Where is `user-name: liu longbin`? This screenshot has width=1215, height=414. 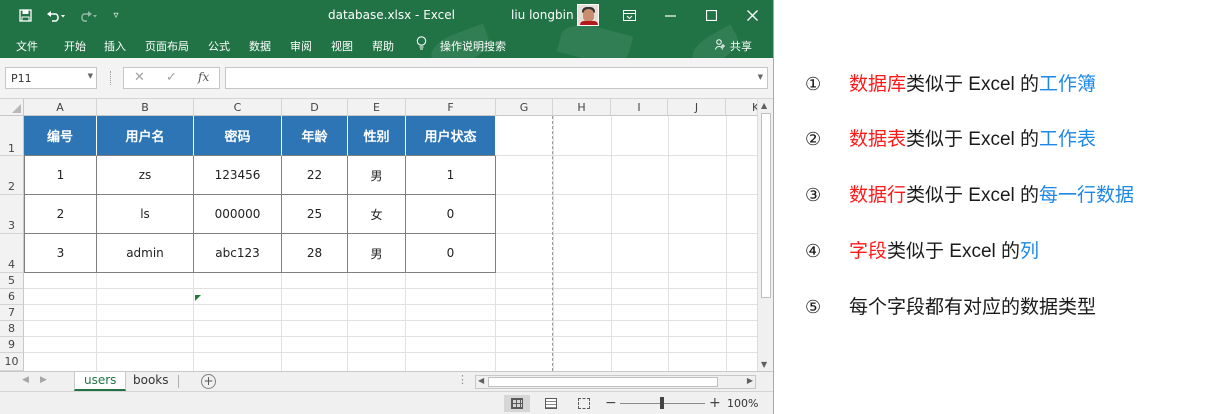
user-name: liu longbin is located at coordinates (542, 15).